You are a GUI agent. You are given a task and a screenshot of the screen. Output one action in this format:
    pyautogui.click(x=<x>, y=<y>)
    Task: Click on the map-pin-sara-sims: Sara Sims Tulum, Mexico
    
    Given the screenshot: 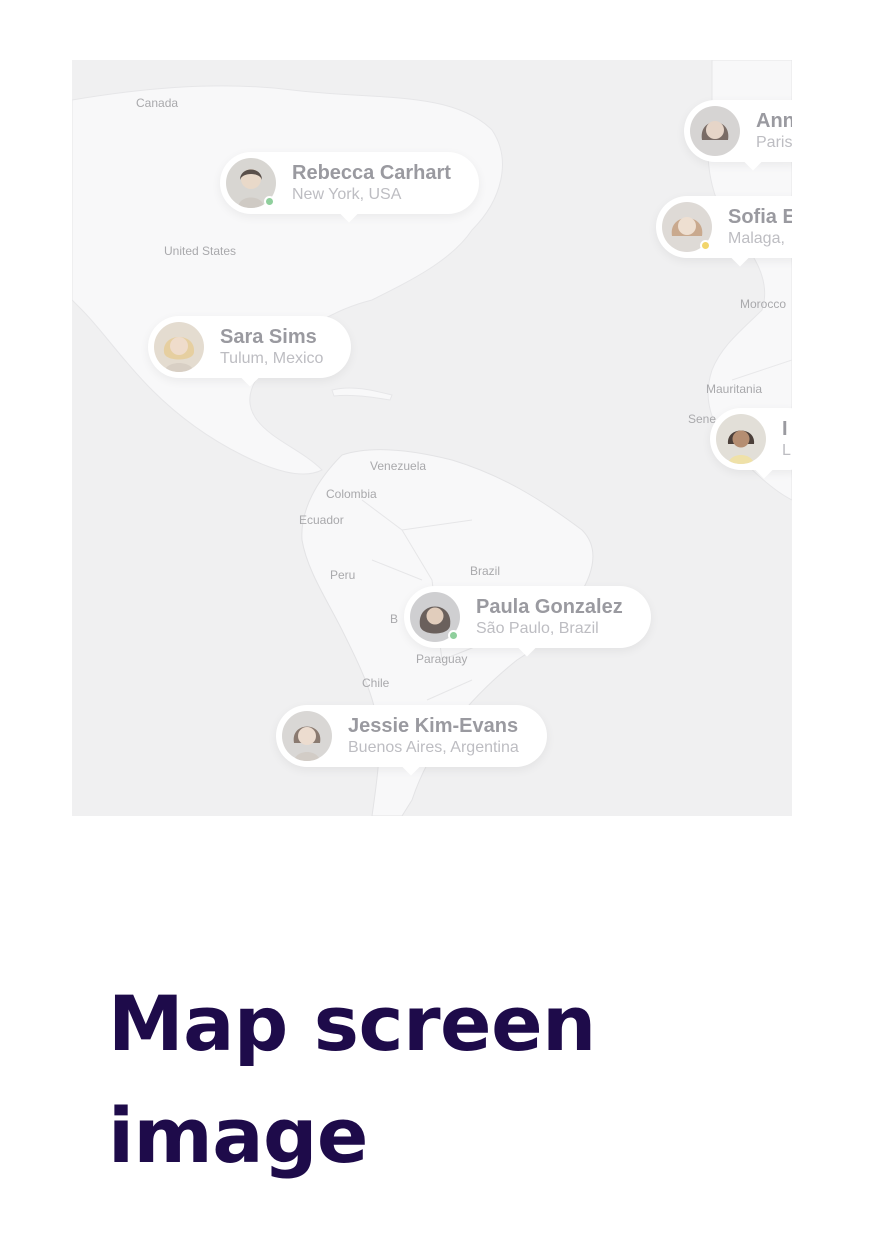 What is the action you would take?
    pyautogui.click(x=250, y=347)
    